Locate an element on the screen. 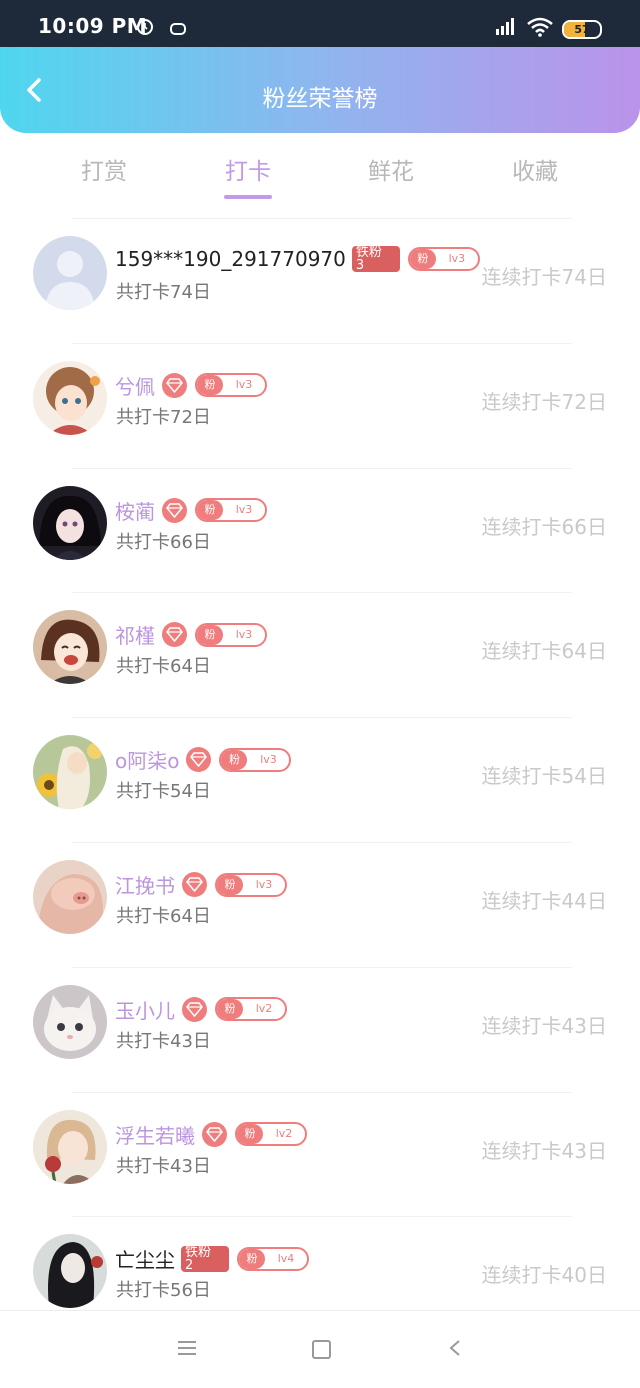 The height and width of the screenshot is (1388, 640). list-item: 玉小儿 粉 lv2 共打卡43日 连续打卡43日 is located at coordinates (320, 1029).